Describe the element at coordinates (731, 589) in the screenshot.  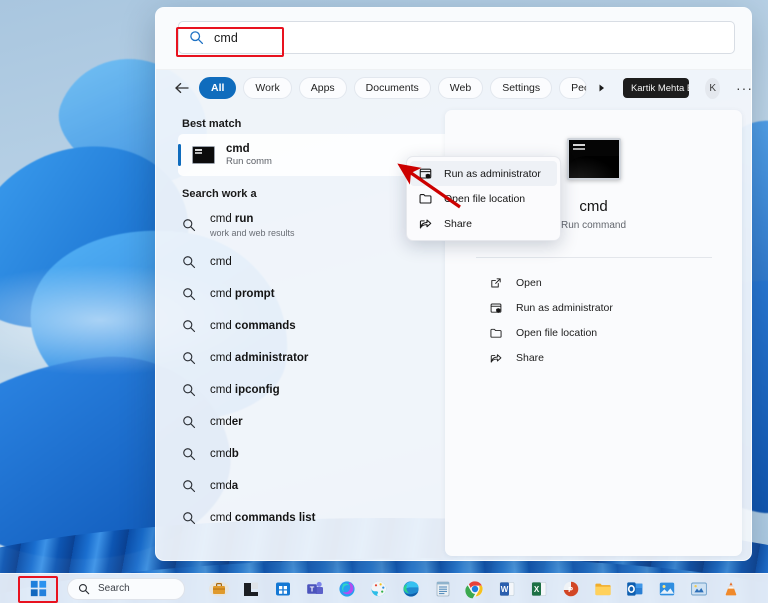
I see `vlc-icon` at that location.